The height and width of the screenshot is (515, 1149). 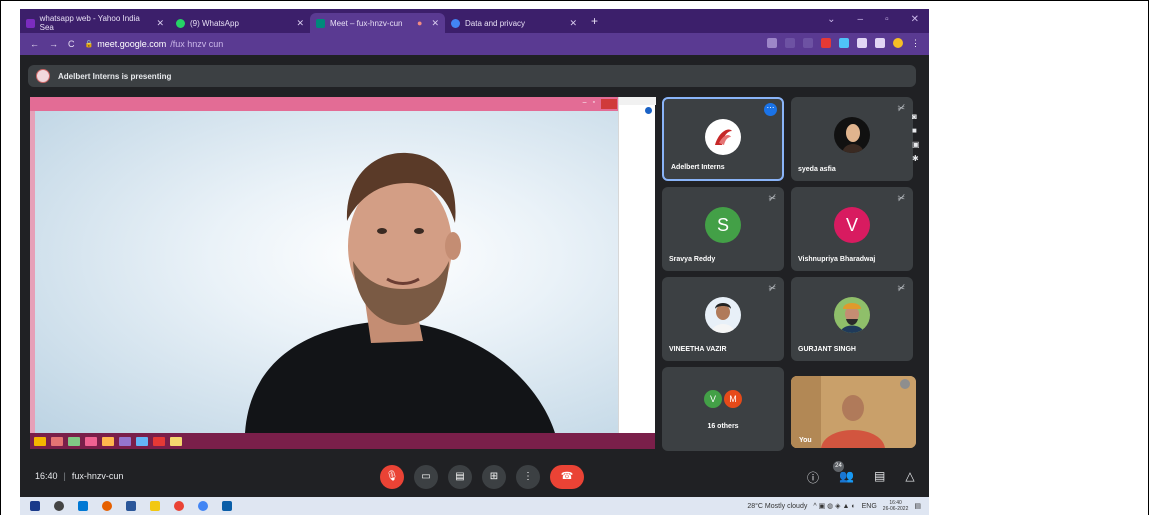 I want to click on captions-button: ▤, so click(x=460, y=477).